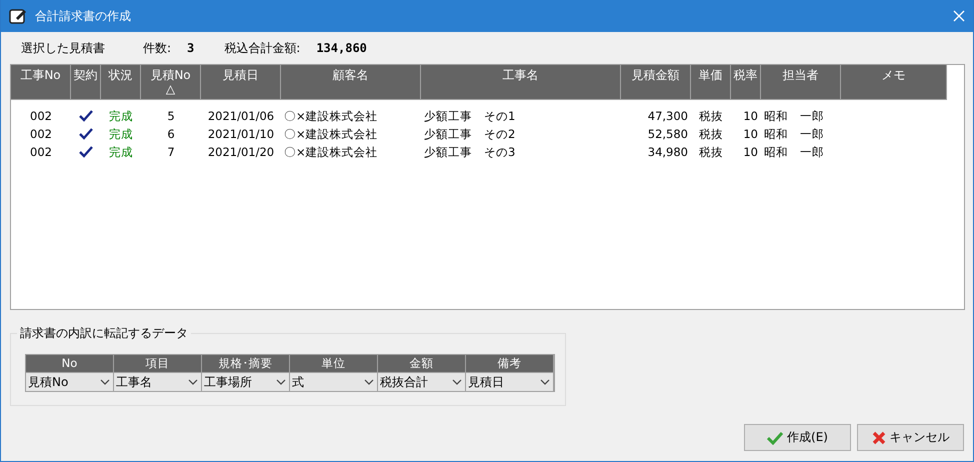  What do you see at coordinates (241, 116) in the screenshot?
I see `table-cell-text: 2021/01/06` at bounding box center [241, 116].